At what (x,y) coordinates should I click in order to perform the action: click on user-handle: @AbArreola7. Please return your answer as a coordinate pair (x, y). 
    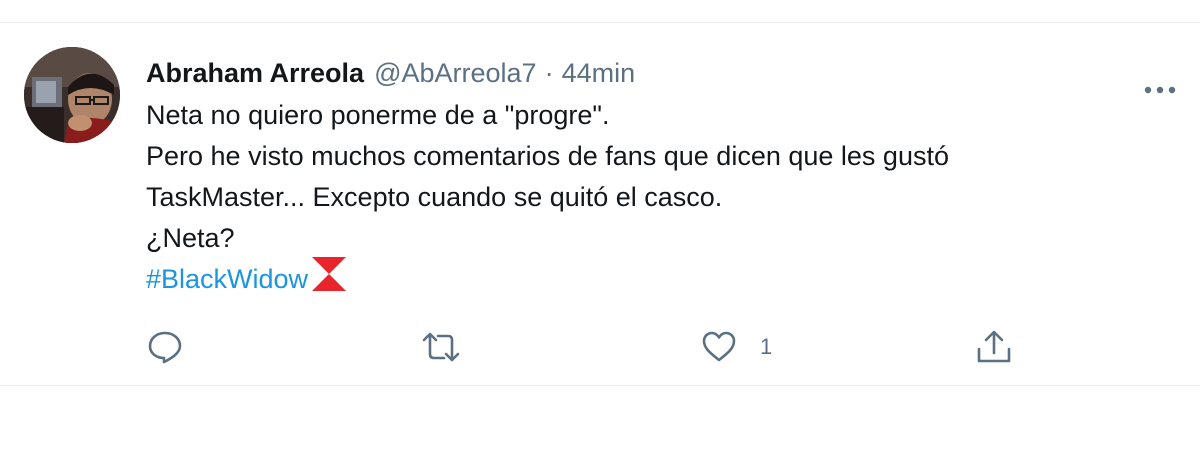
    Looking at the image, I should click on (455, 73).